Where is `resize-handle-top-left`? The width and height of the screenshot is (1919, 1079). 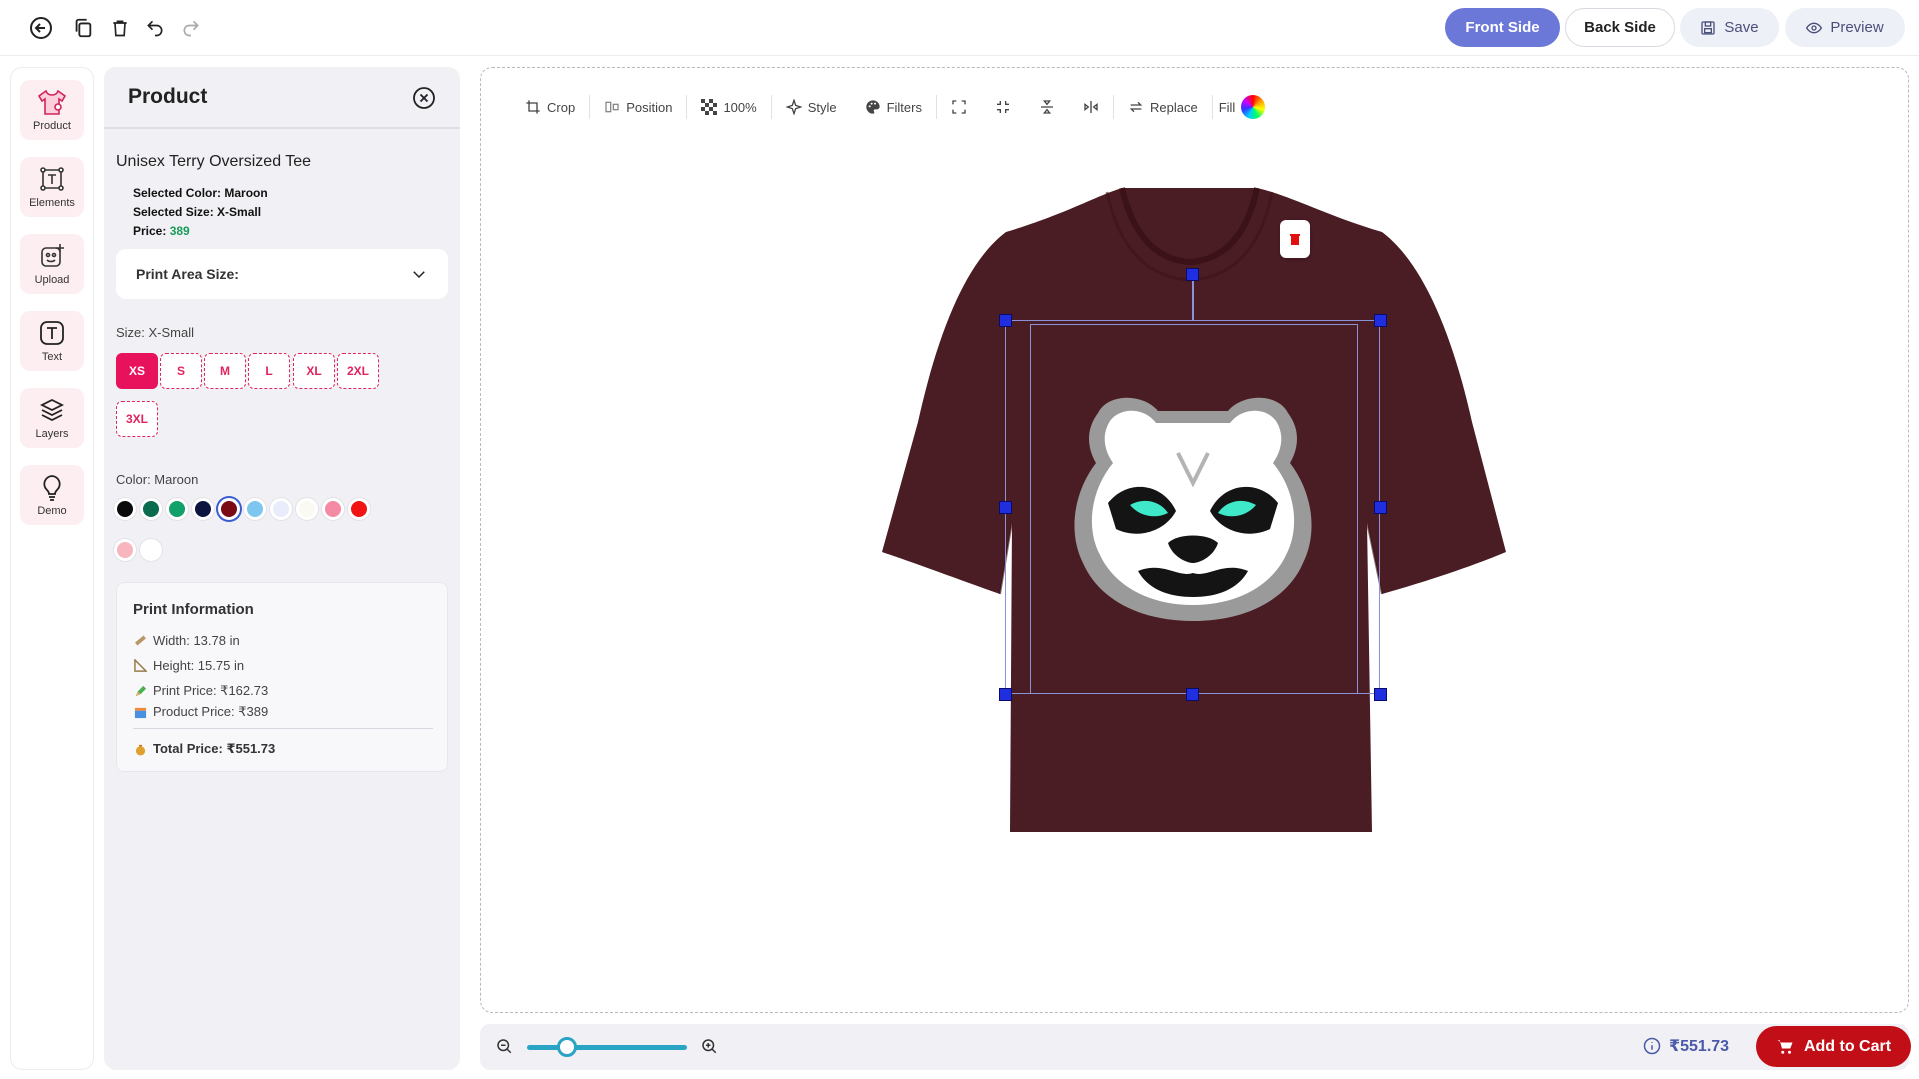
resize-handle-top-left is located at coordinates (1005, 320).